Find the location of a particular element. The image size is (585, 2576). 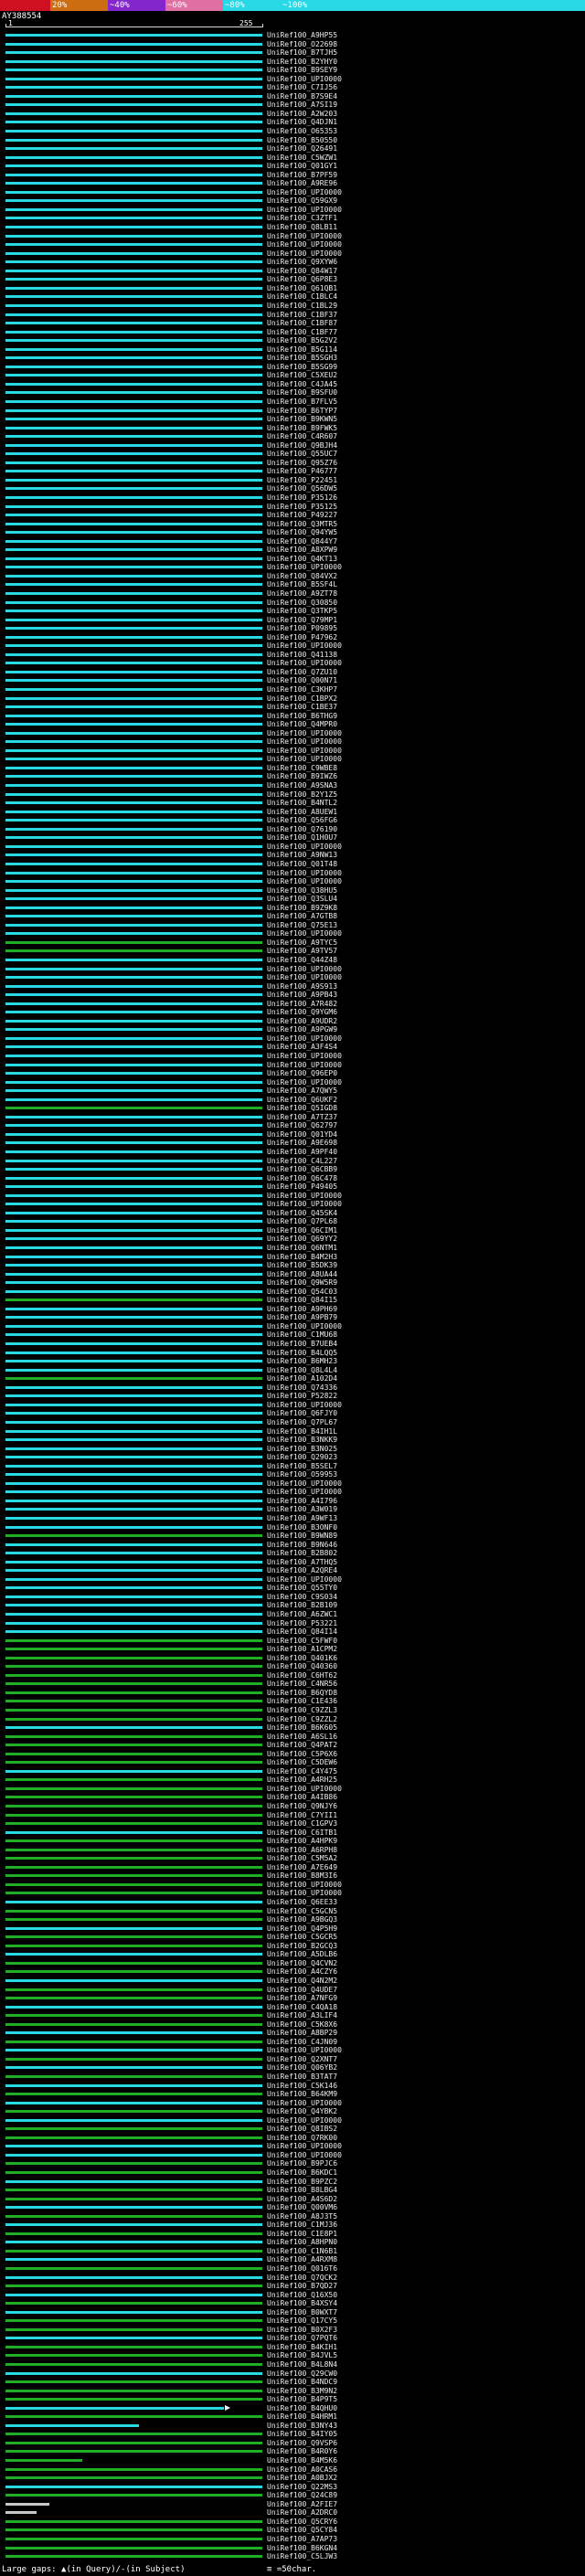

hit-label: UniRef100_B4XSY4 is located at coordinates (302, 2303).